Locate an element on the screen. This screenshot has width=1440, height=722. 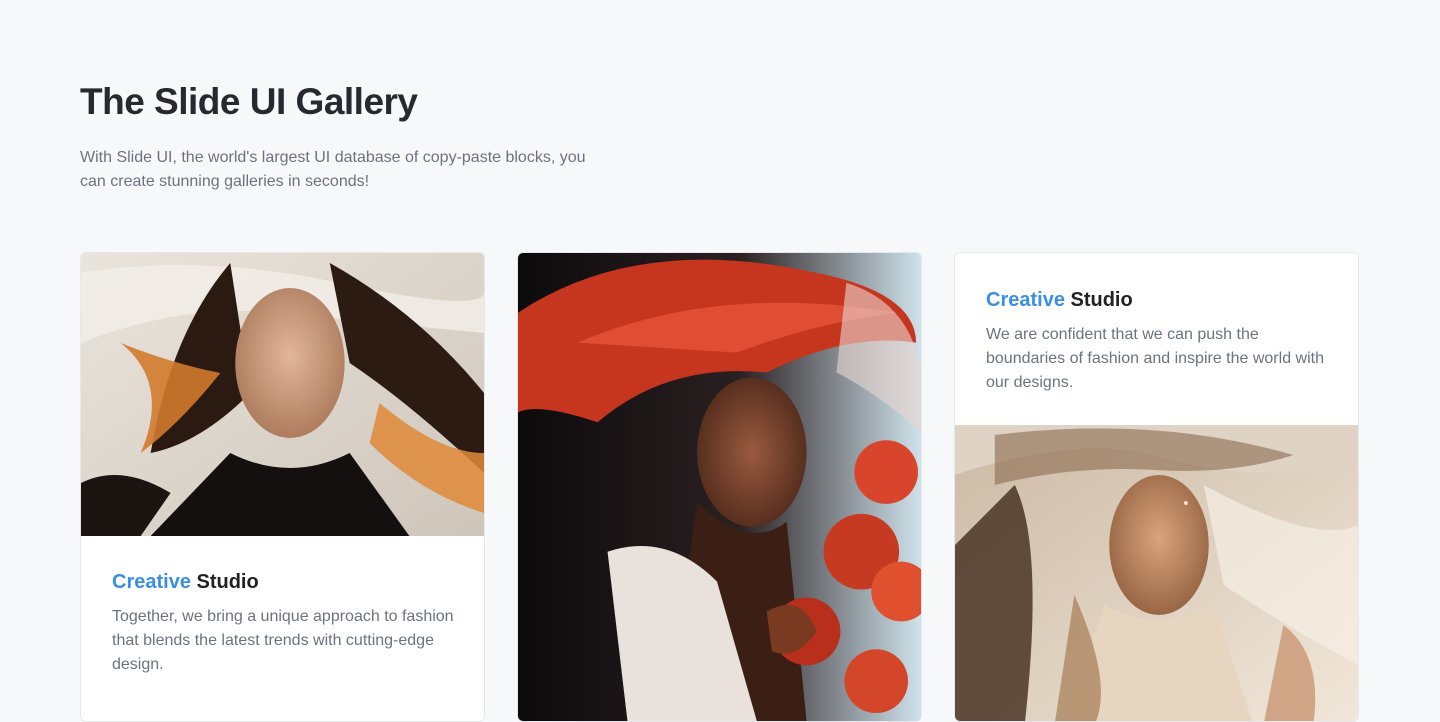
portrait-flowing-hair-photo is located at coordinates (282, 394).